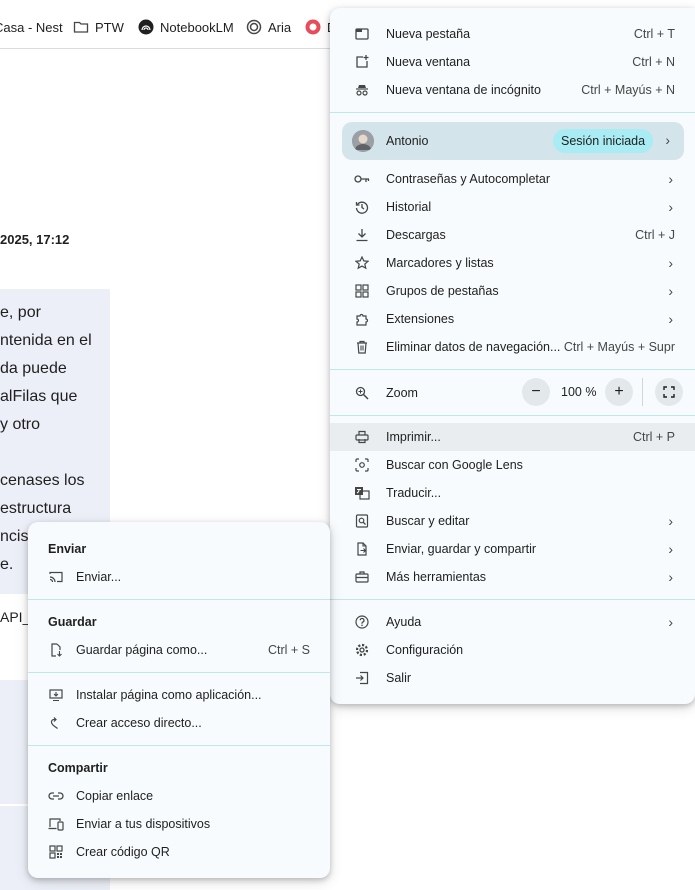 The width and height of the screenshot is (695, 890). What do you see at coordinates (362, 493) in the screenshot?
I see `translate-icon` at bounding box center [362, 493].